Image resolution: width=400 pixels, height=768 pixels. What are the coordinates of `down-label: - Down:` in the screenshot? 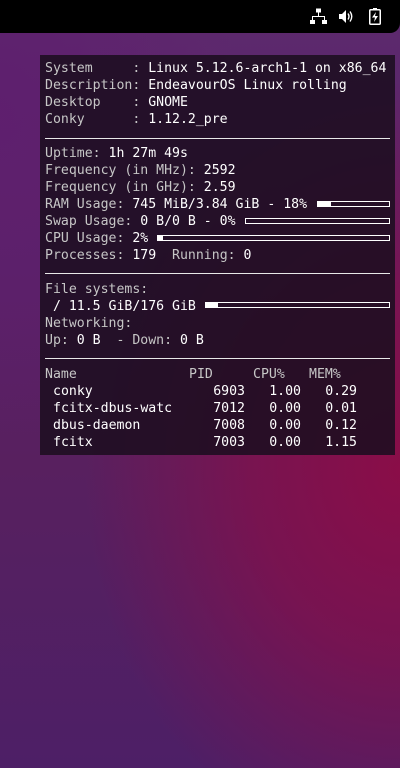 It's located at (140, 340).